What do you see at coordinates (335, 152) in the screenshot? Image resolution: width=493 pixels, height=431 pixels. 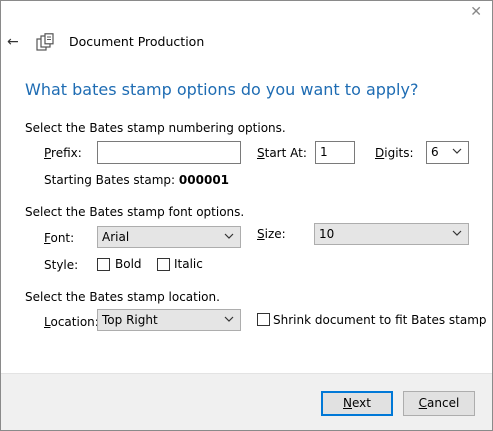 I see `start-at-input: 1` at bounding box center [335, 152].